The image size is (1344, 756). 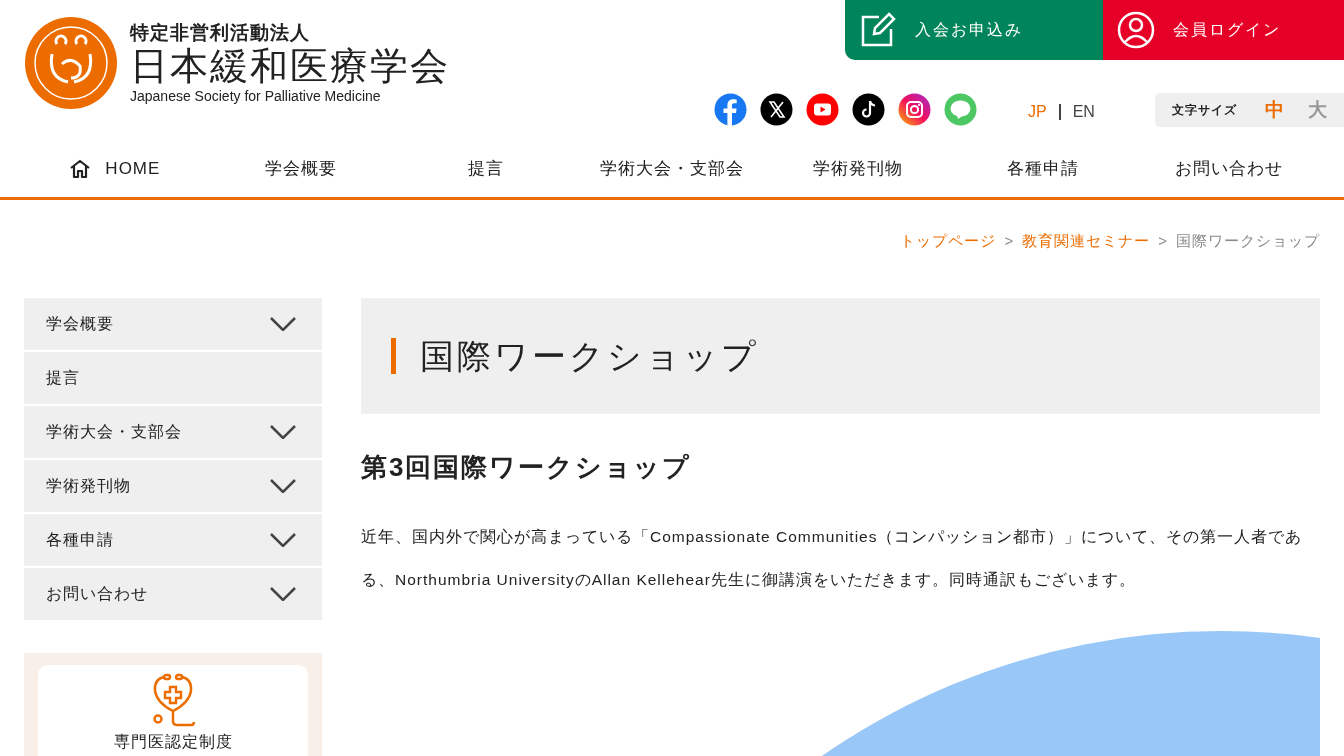 I want to click on logo-emblem-icon, so click(x=71, y=63).